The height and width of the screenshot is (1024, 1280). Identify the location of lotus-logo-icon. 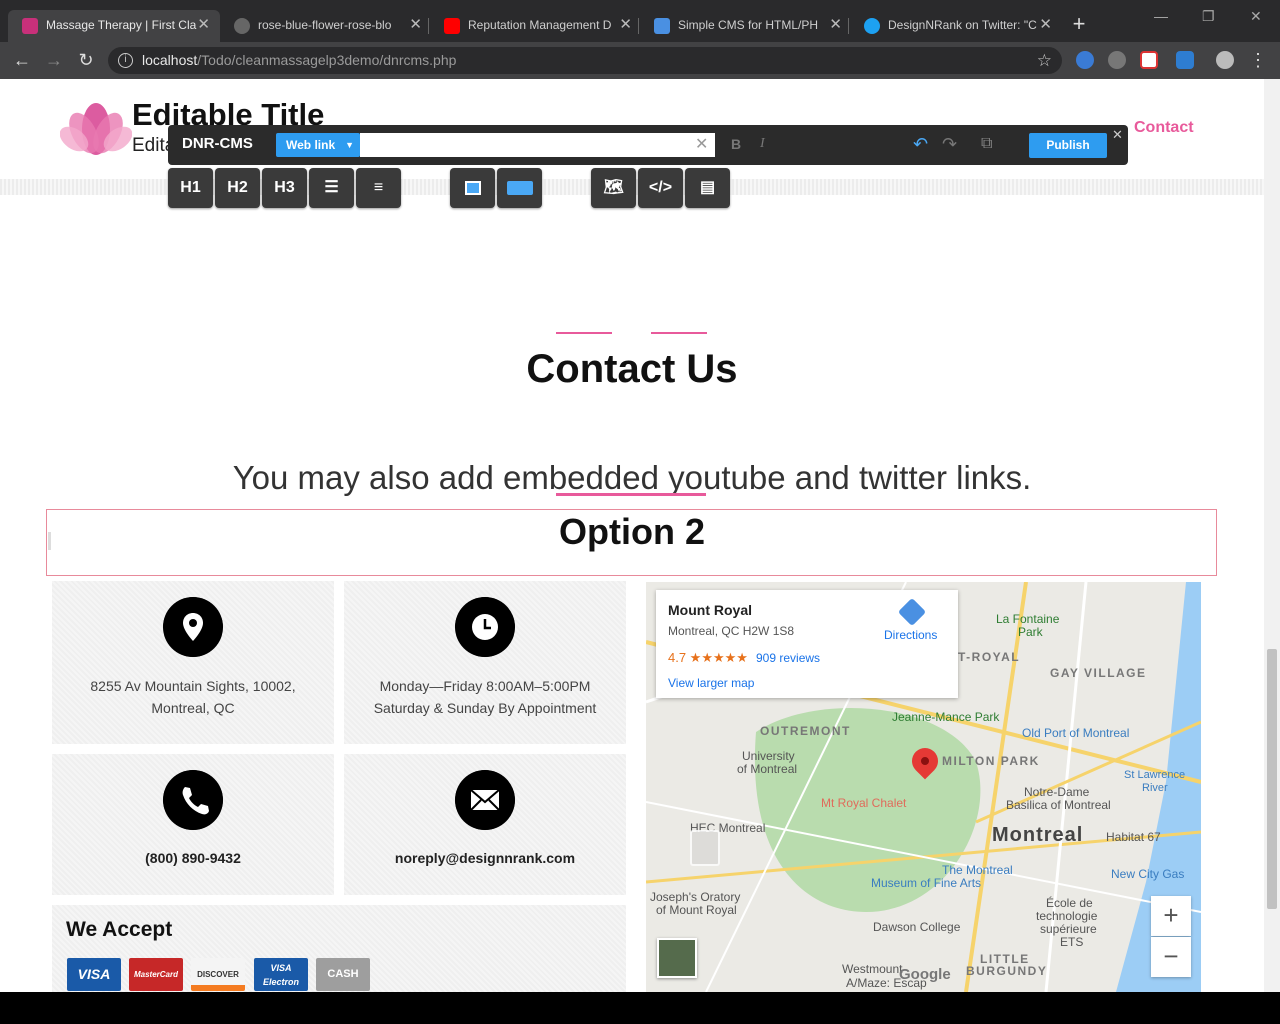
(96, 129).